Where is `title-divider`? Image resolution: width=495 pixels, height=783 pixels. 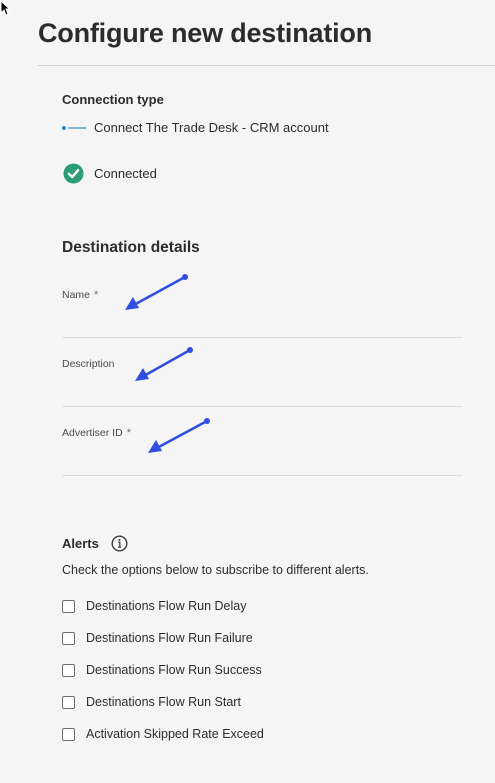 title-divider is located at coordinates (266, 65).